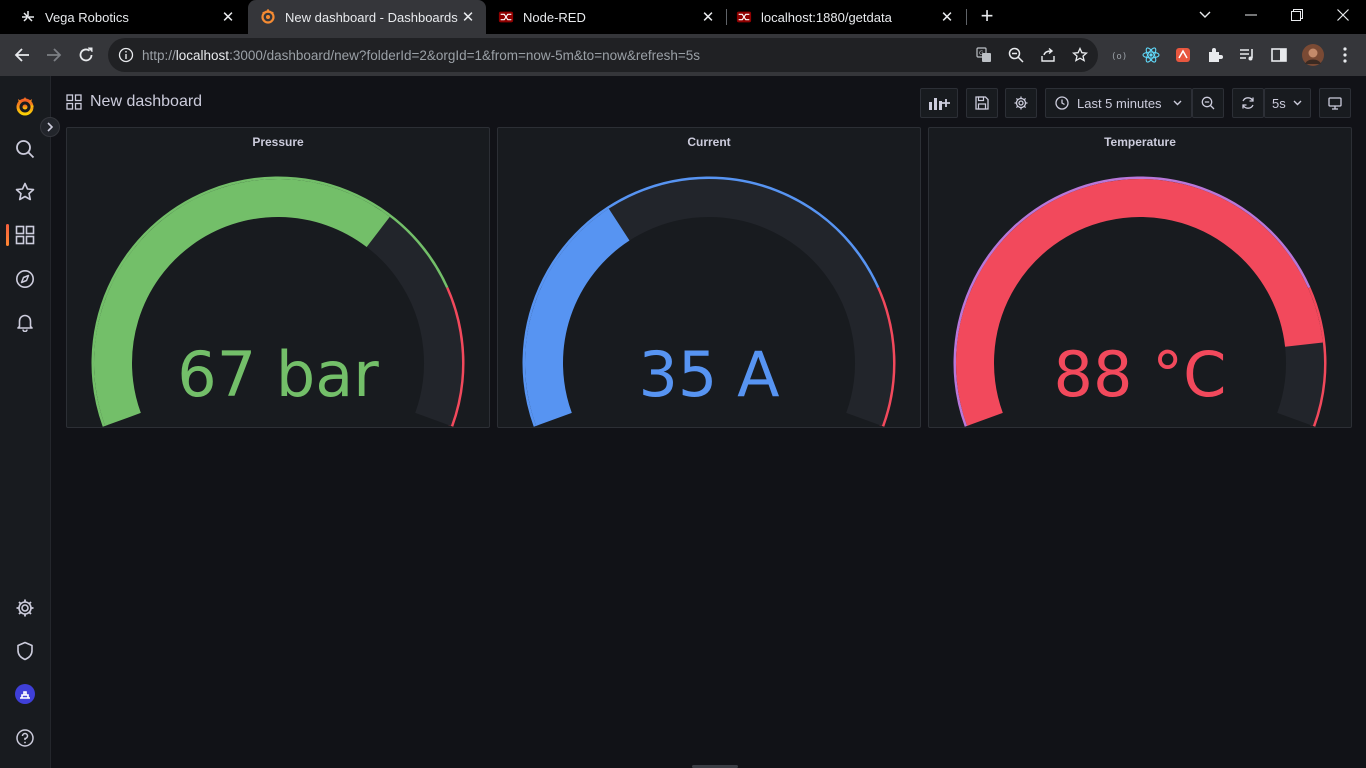 This screenshot has height=768, width=1366. I want to click on server-admin-shield-icon, so click(25, 651).